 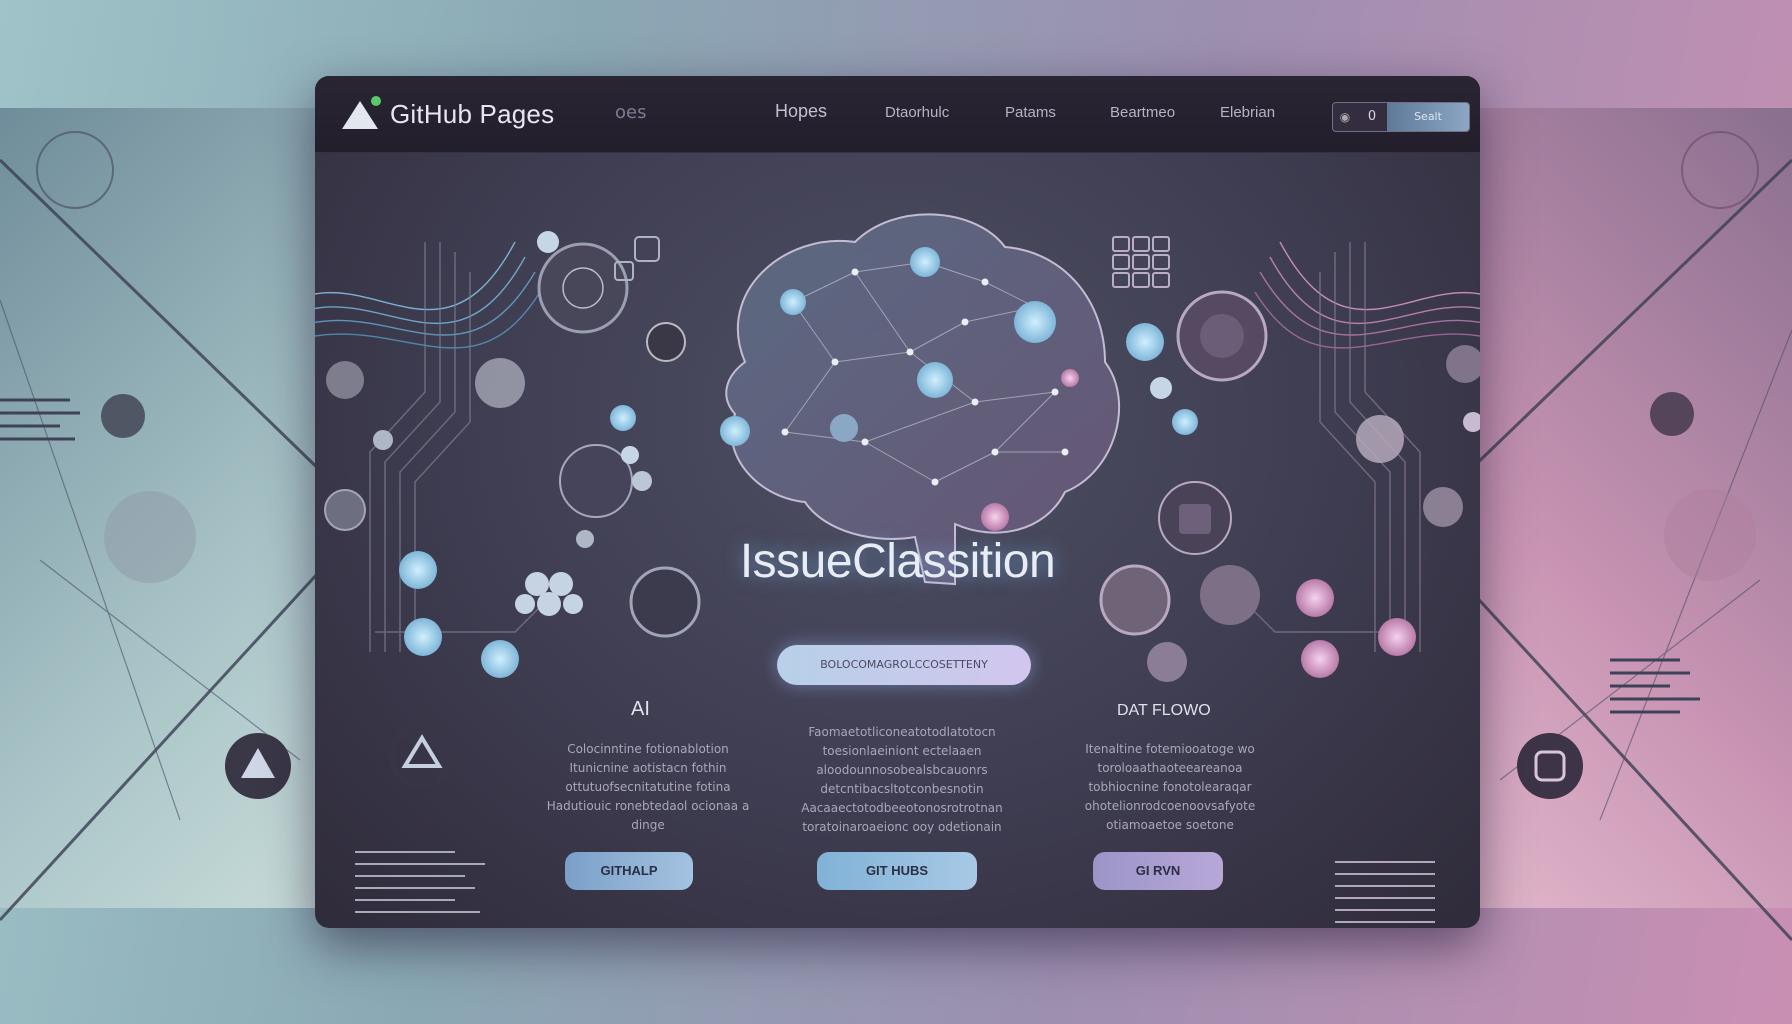 What do you see at coordinates (1142, 112) in the screenshot?
I see `nav-item-beartmeo: Beartmeo` at bounding box center [1142, 112].